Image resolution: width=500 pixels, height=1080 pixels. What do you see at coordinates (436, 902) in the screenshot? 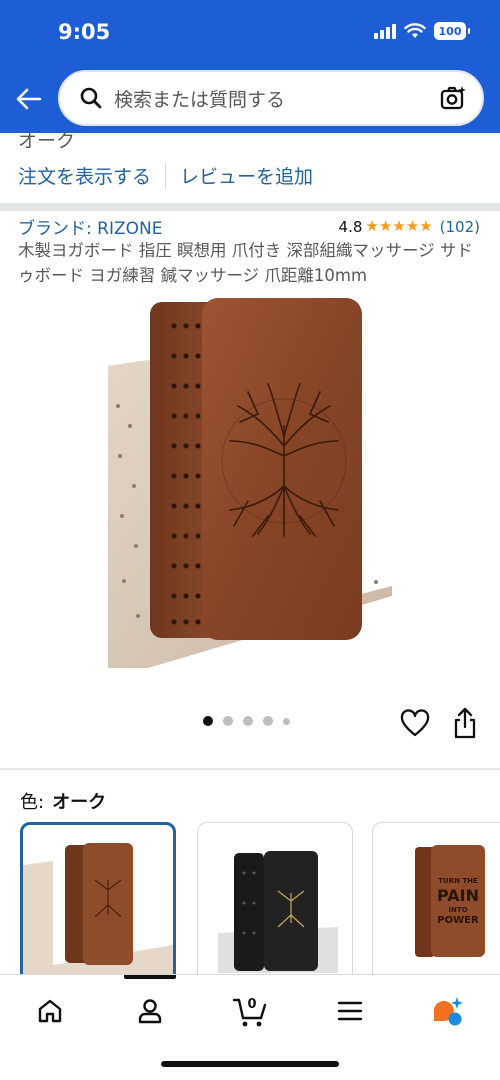
I see `color-swatch-turn-the-pain: TURN THE PAIN INTO POWER` at bounding box center [436, 902].